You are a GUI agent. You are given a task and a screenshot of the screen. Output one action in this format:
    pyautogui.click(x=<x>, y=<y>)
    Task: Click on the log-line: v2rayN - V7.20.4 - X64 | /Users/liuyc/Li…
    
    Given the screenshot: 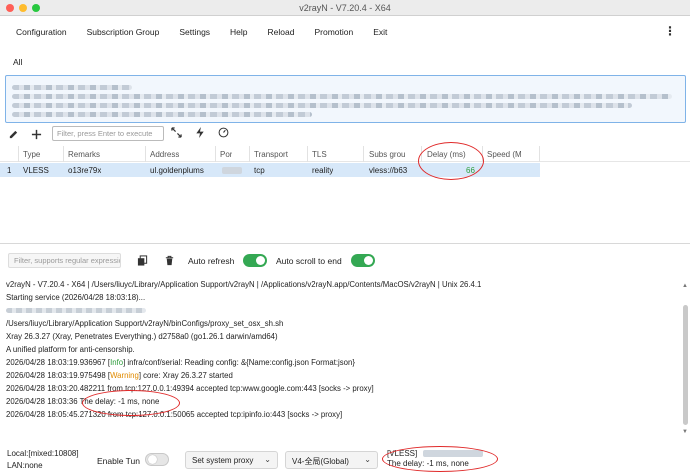 What is the action you would take?
    pyautogui.click(x=244, y=284)
    